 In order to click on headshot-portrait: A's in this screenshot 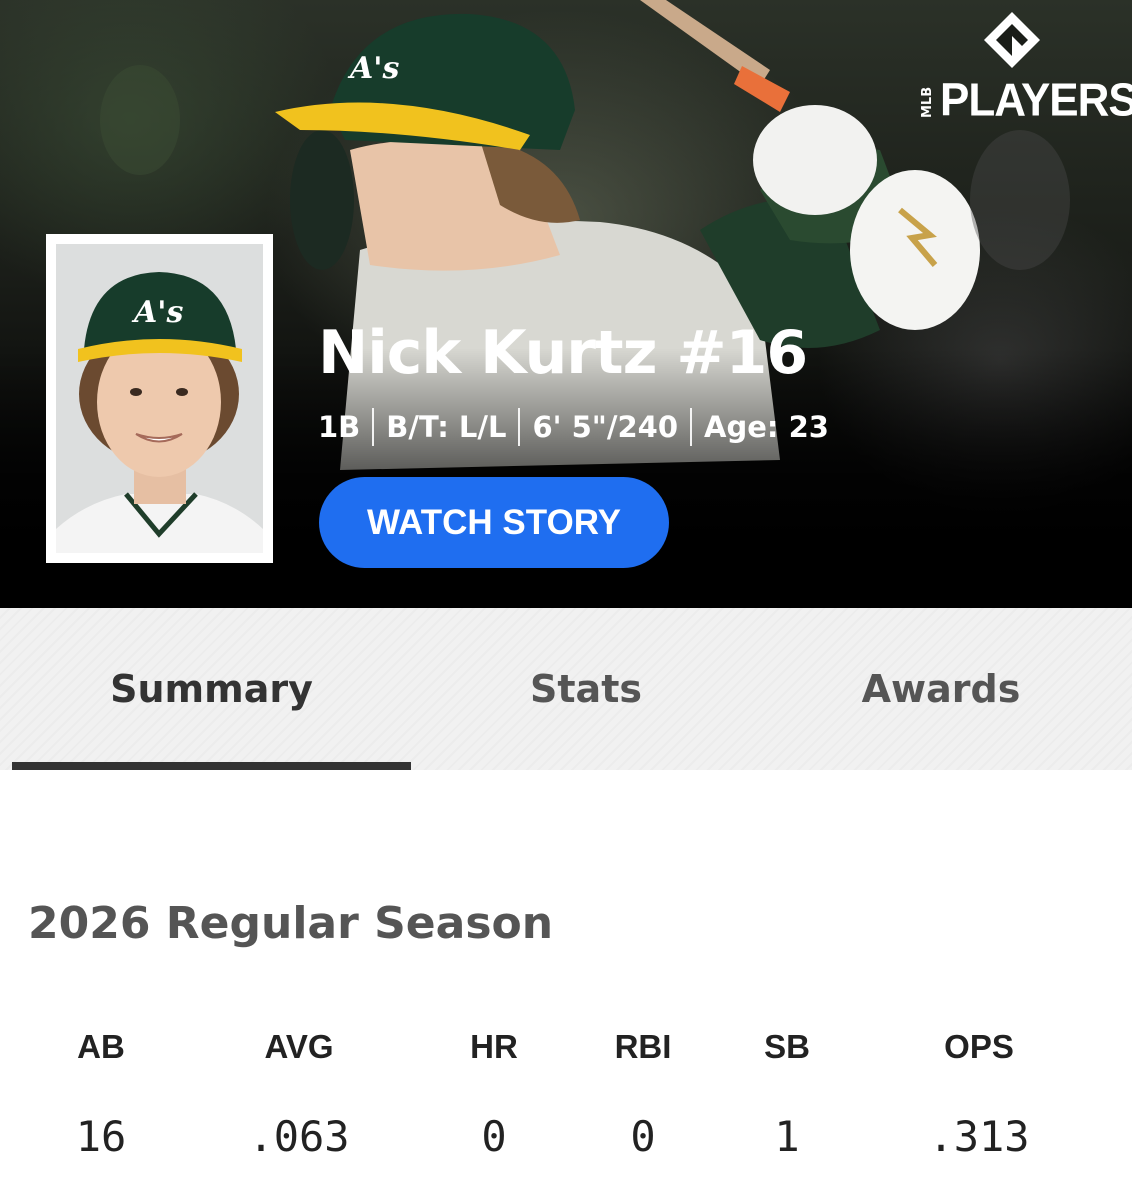, I will do `click(159, 398)`.